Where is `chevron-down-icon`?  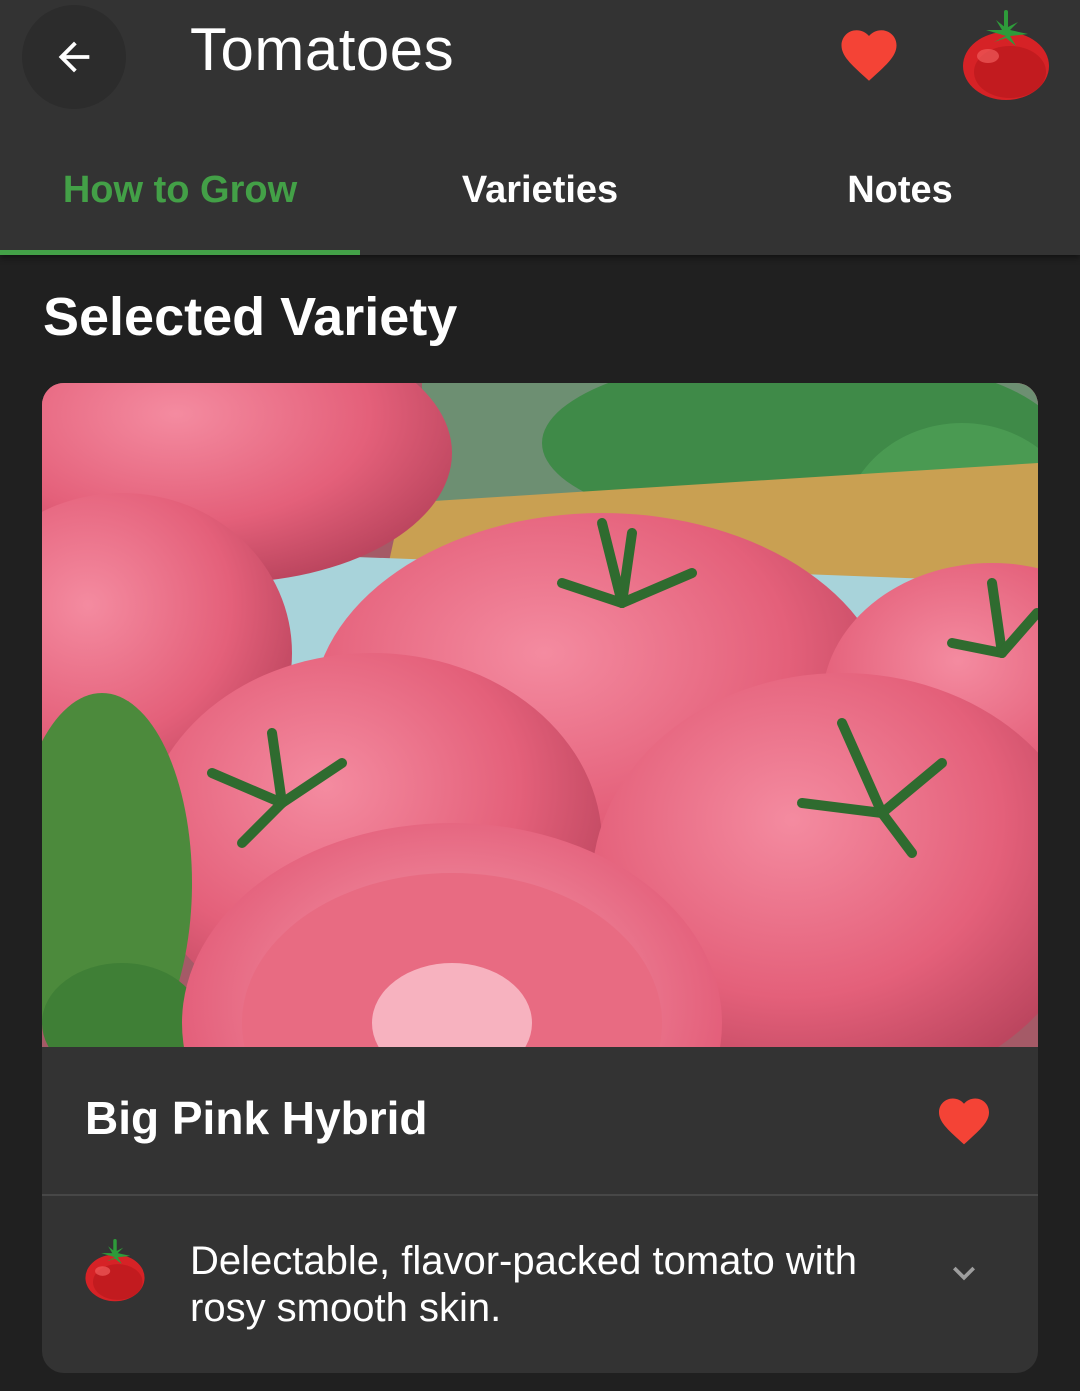
chevron-down-icon is located at coordinates (964, 1273).